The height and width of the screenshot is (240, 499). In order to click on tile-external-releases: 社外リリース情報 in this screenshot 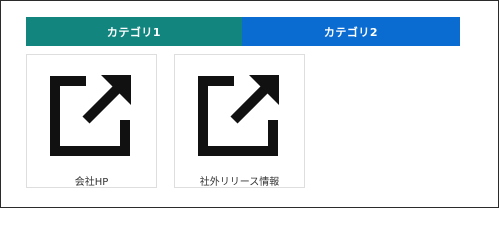, I will do `click(239, 121)`.